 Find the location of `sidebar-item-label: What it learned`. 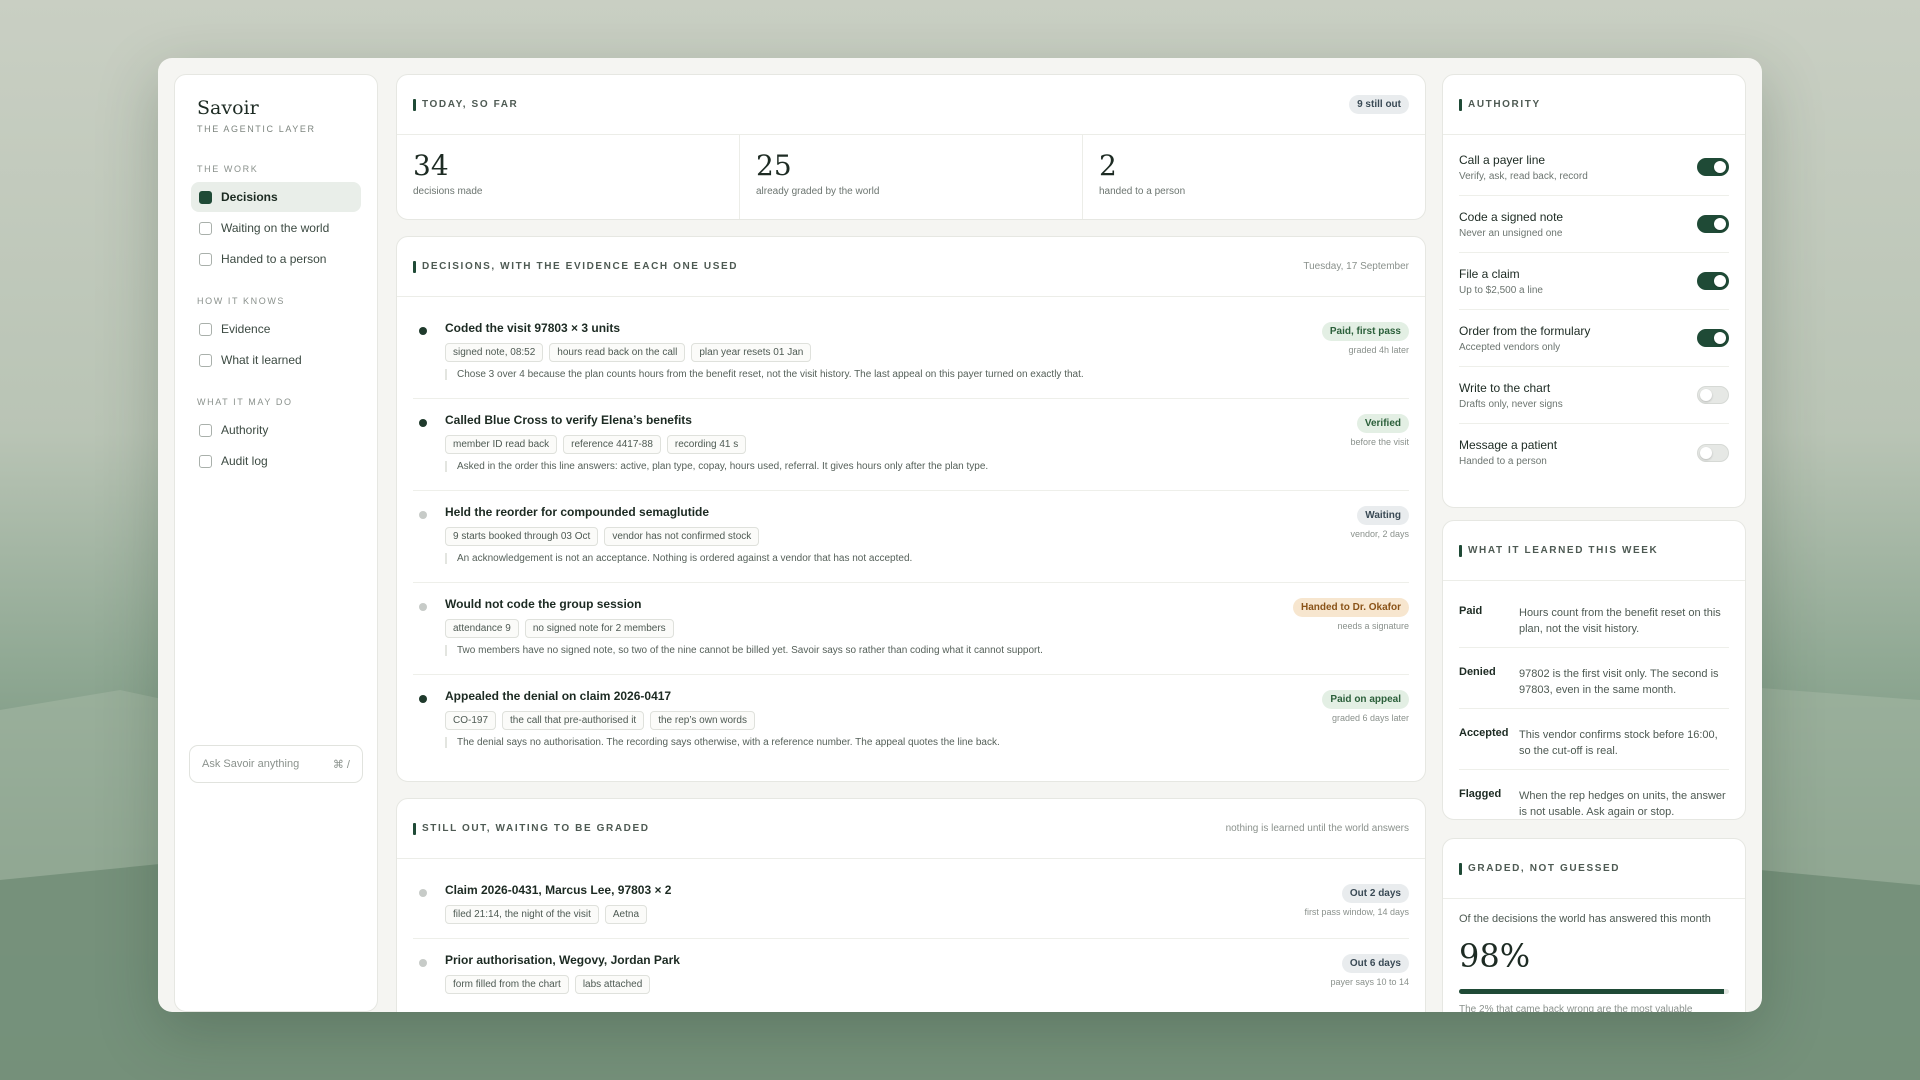

sidebar-item-label: What it learned is located at coordinates (261, 360).